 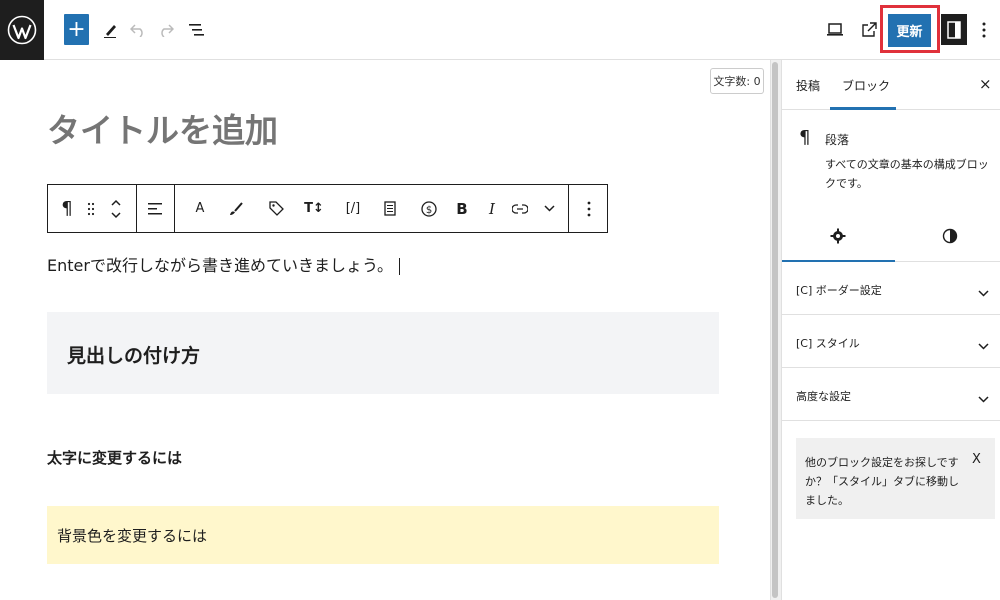 What do you see at coordinates (353, 208) in the screenshot?
I see `shortcode-icon: [/]` at bounding box center [353, 208].